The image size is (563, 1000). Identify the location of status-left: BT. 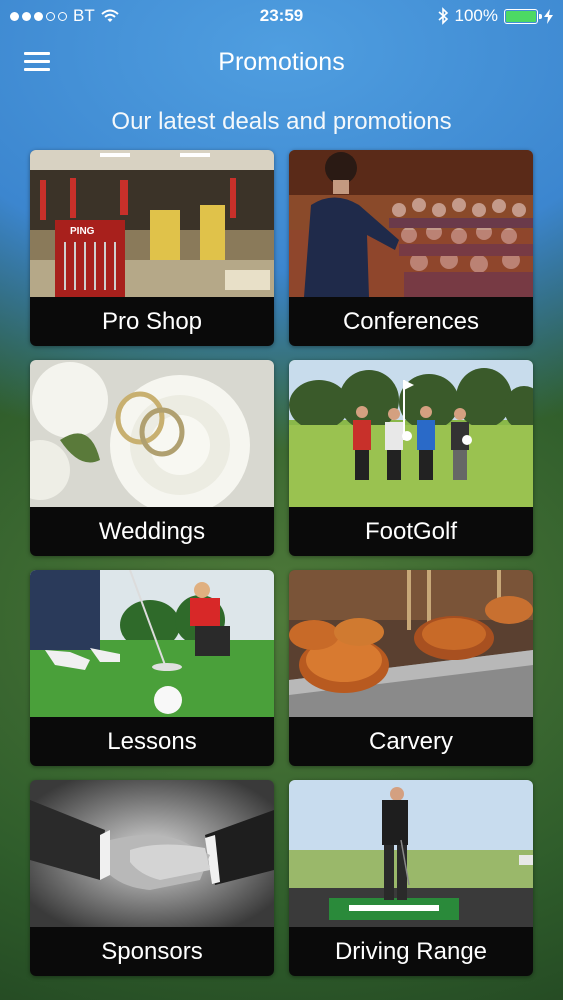
(64, 16).